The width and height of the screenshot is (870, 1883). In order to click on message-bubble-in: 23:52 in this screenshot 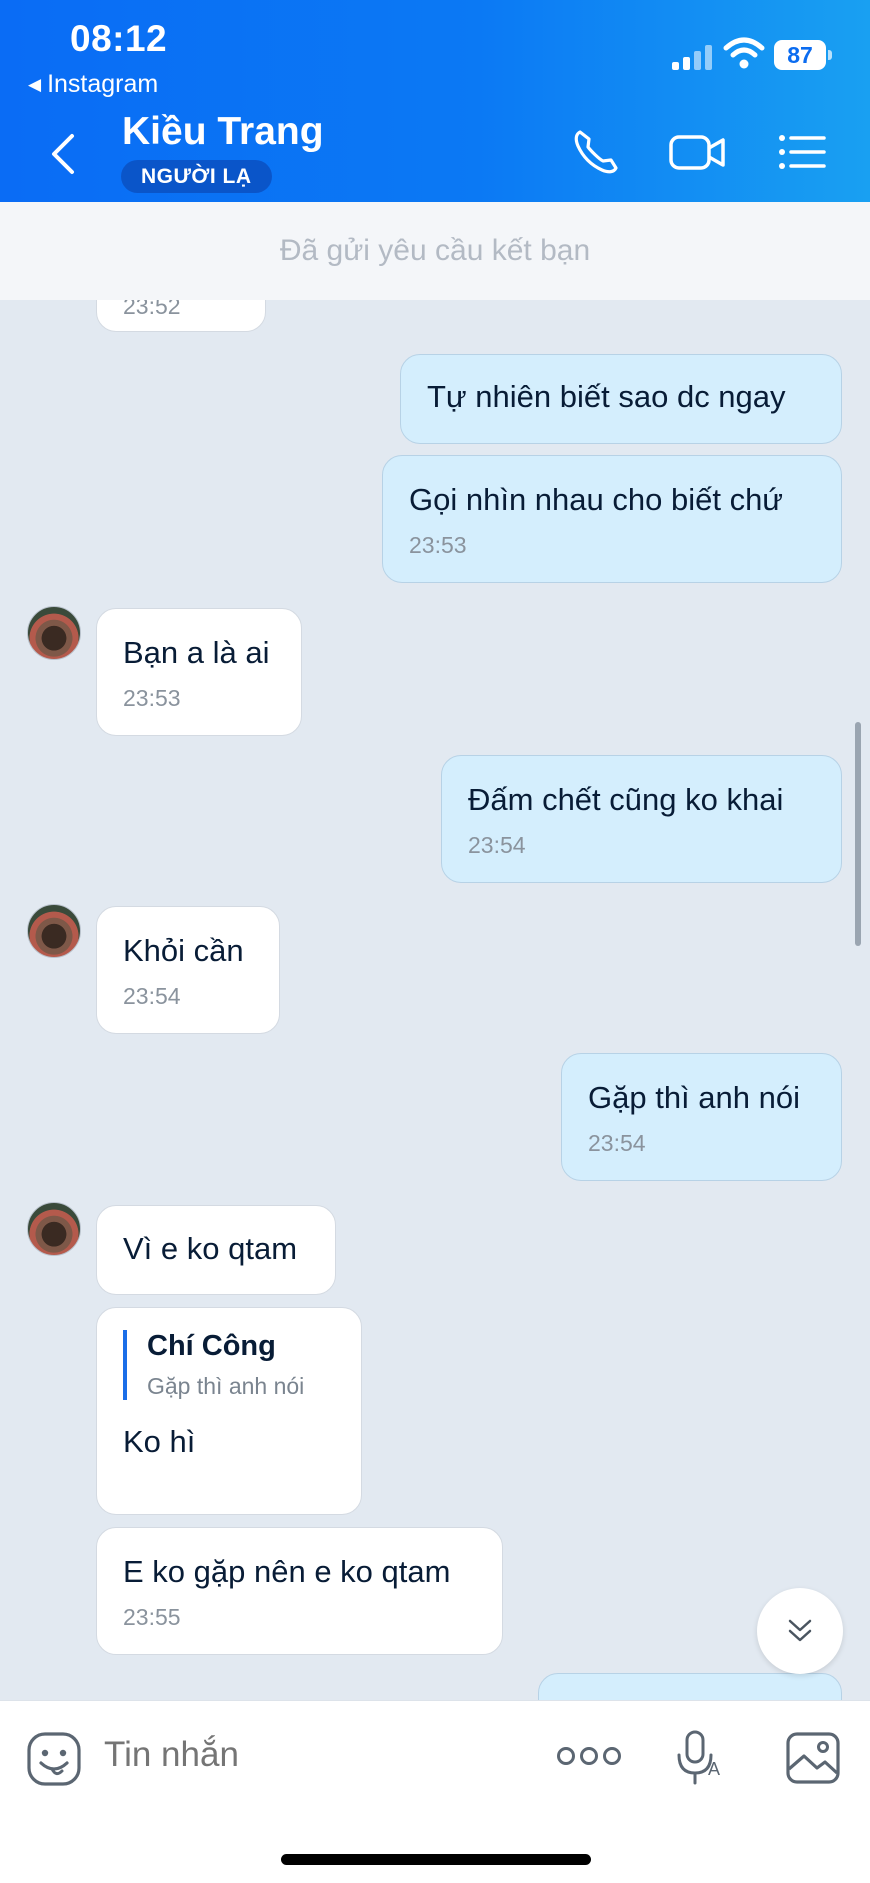, I will do `click(181, 316)`.